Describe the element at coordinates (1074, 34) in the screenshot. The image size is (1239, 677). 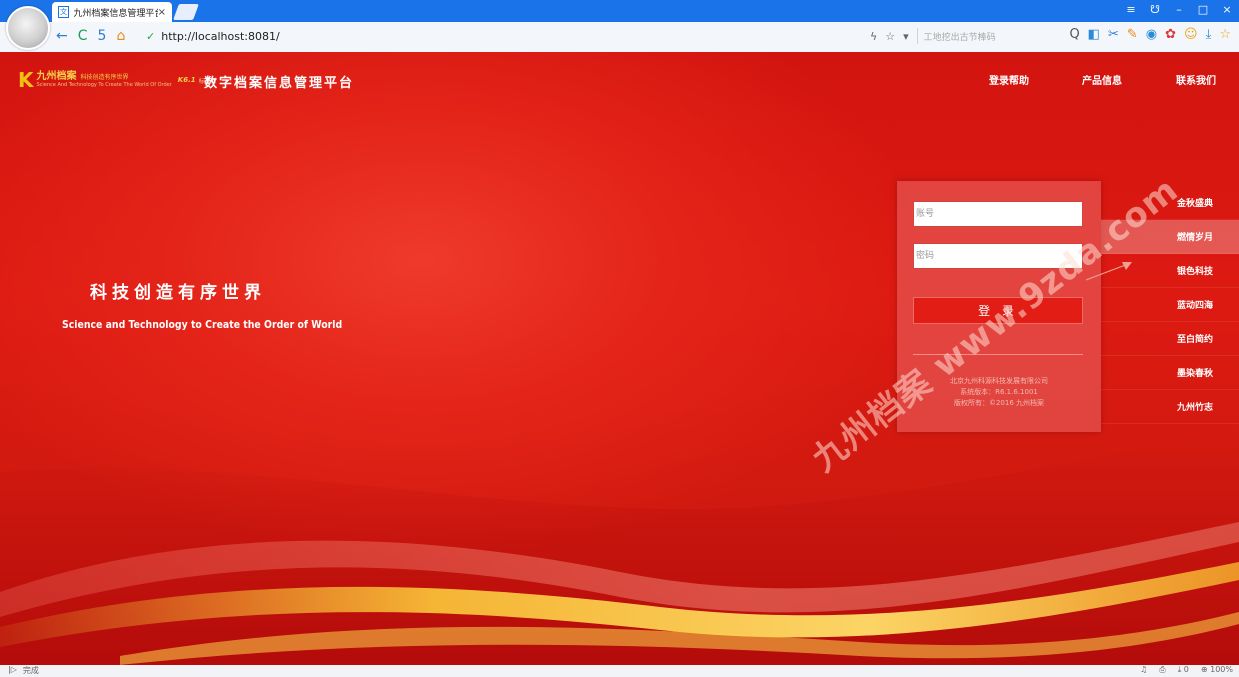
I see `search-icon: Q` at that location.